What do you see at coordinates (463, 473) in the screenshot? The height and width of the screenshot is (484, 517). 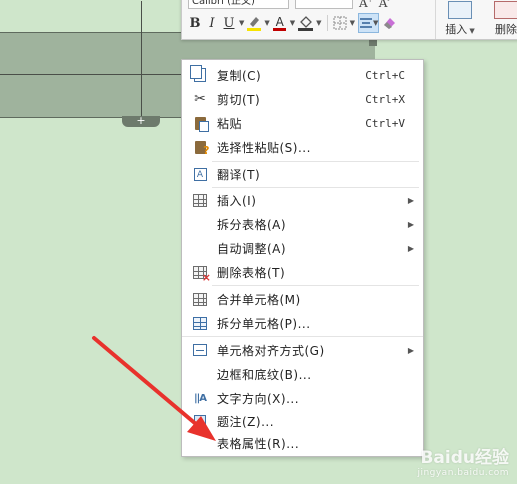 I see `watermark-url: jingyan.baidu.com` at bounding box center [463, 473].